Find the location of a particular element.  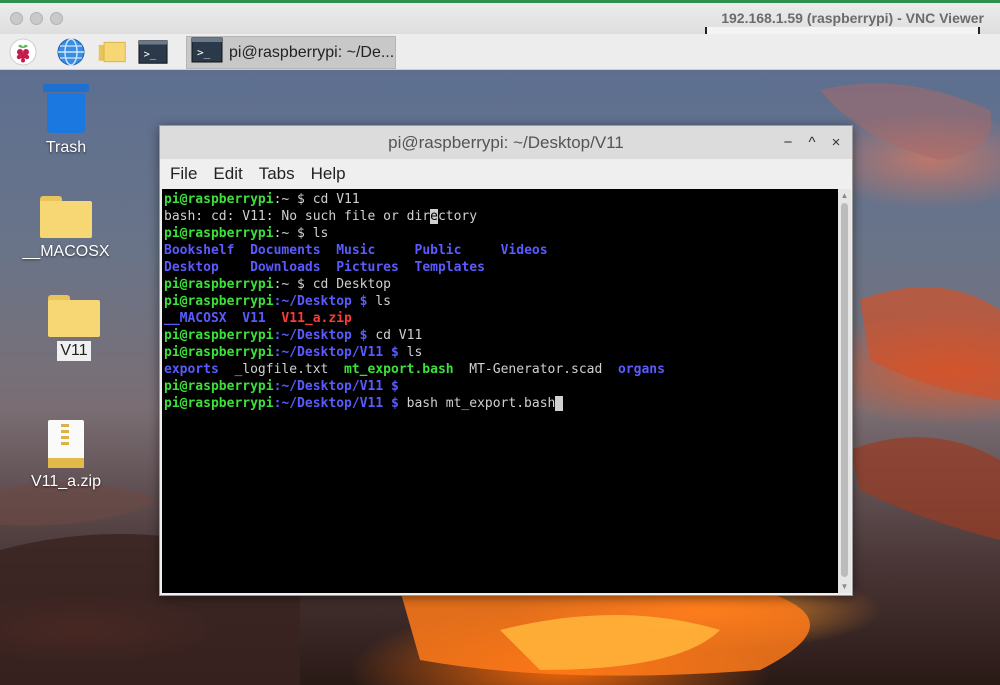

terminal-text: MT-Generator.scad is located at coordinates (536, 369).